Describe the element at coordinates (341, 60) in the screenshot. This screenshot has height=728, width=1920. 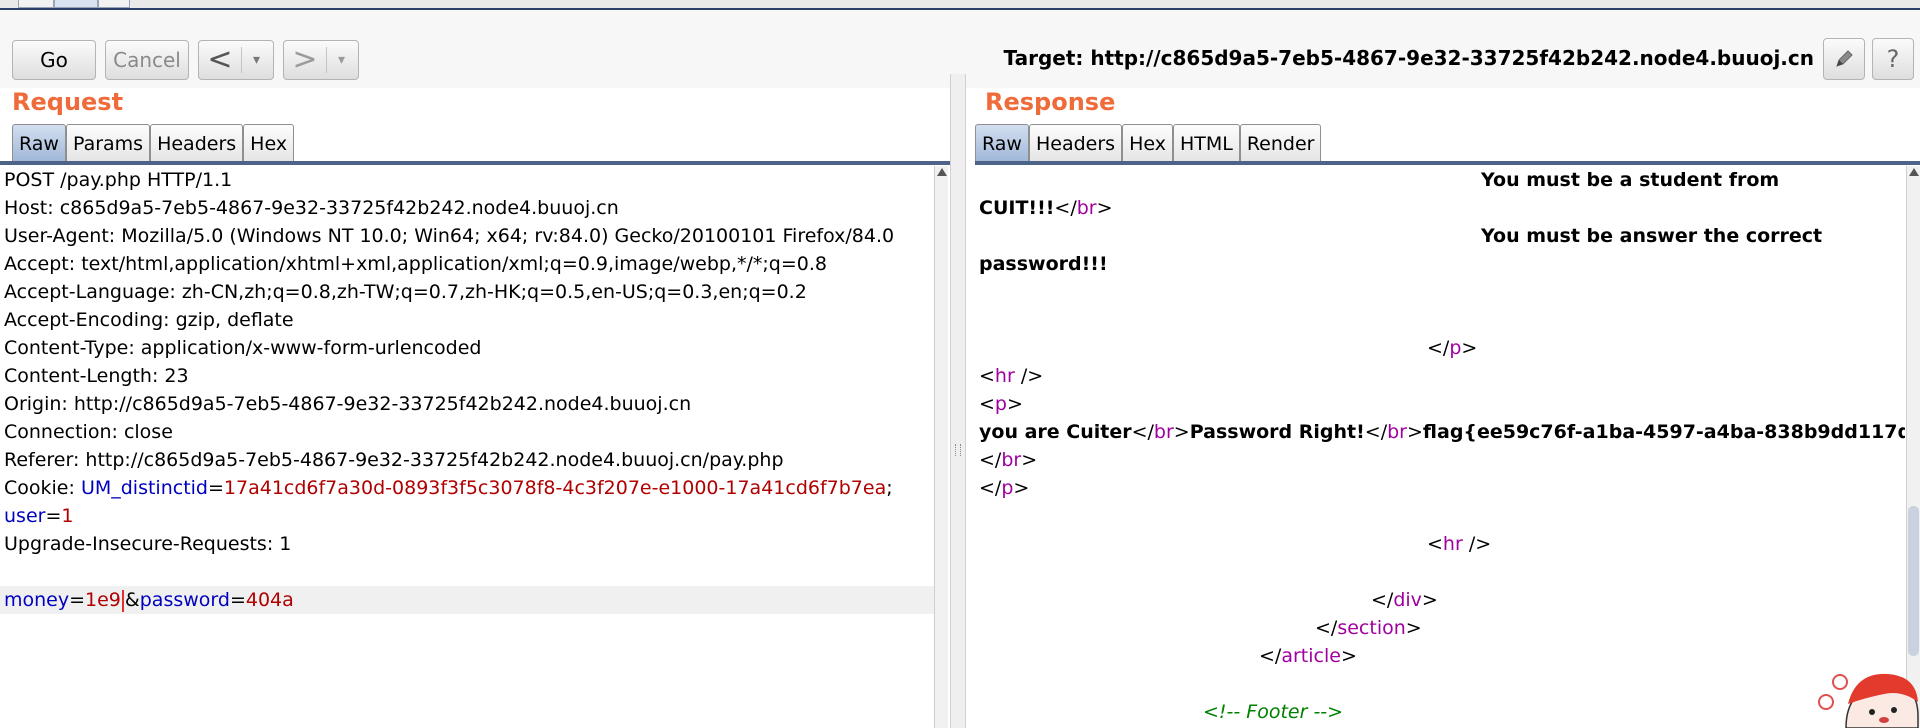
I see `forward-dropdown-icon: ▾` at that location.